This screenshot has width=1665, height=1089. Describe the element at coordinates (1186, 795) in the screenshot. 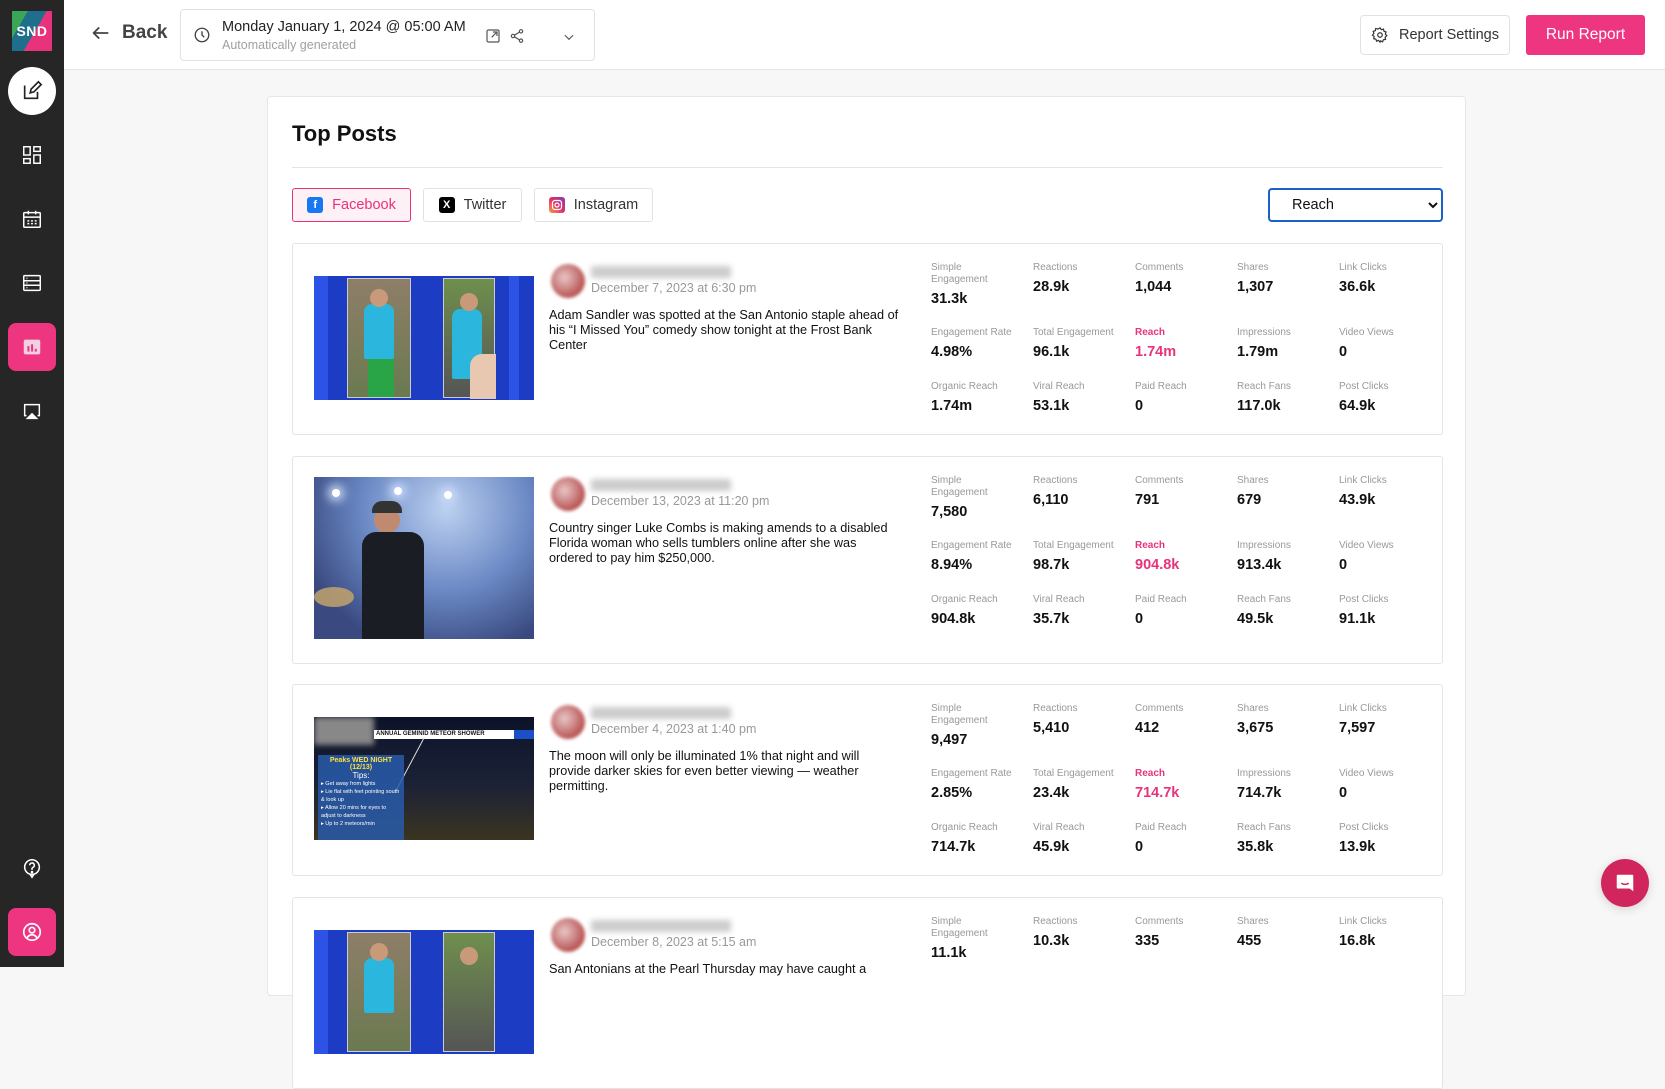

I see `stat-reach: Reach 714.7k` at that location.